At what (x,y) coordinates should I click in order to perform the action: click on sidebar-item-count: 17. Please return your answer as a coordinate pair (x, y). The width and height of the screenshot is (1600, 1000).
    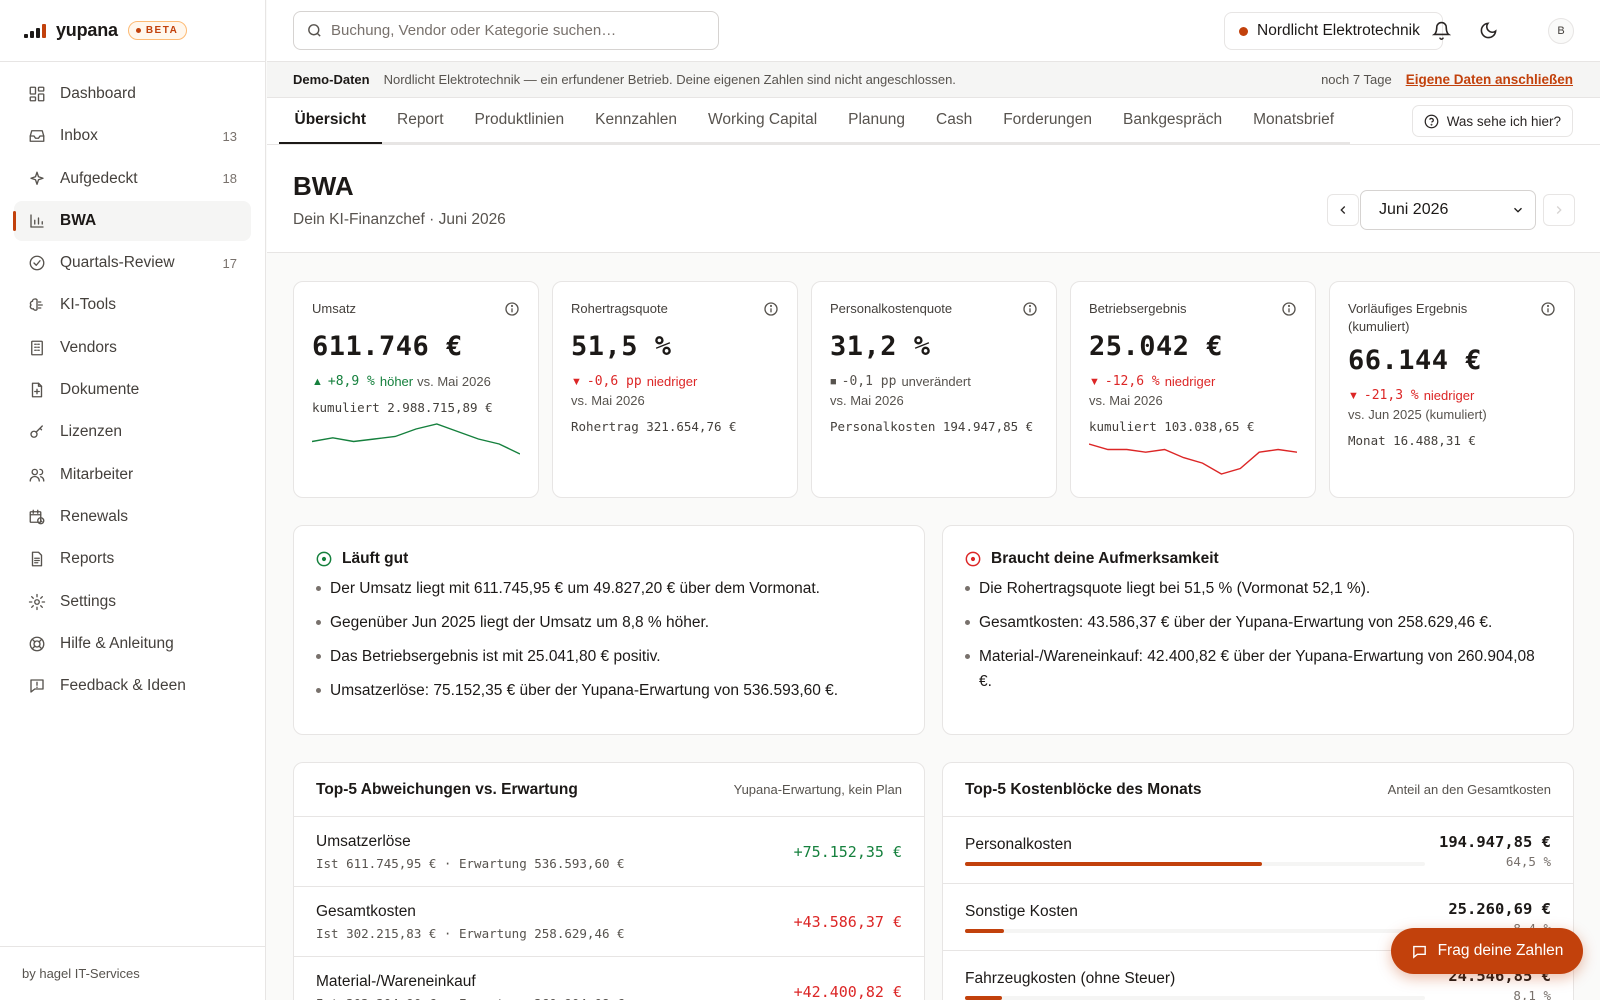
    Looking at the image, I should click on (229, 263).